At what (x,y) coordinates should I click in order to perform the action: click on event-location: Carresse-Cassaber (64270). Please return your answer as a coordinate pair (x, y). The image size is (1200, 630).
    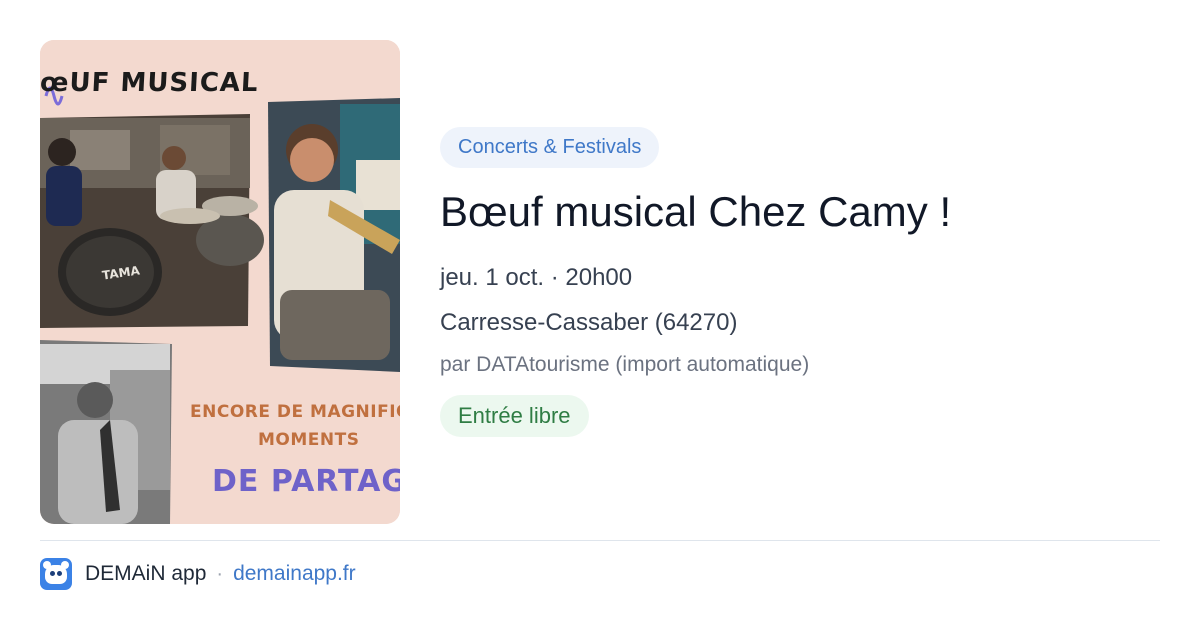
    Looking at the image, I should click on (589, 322).